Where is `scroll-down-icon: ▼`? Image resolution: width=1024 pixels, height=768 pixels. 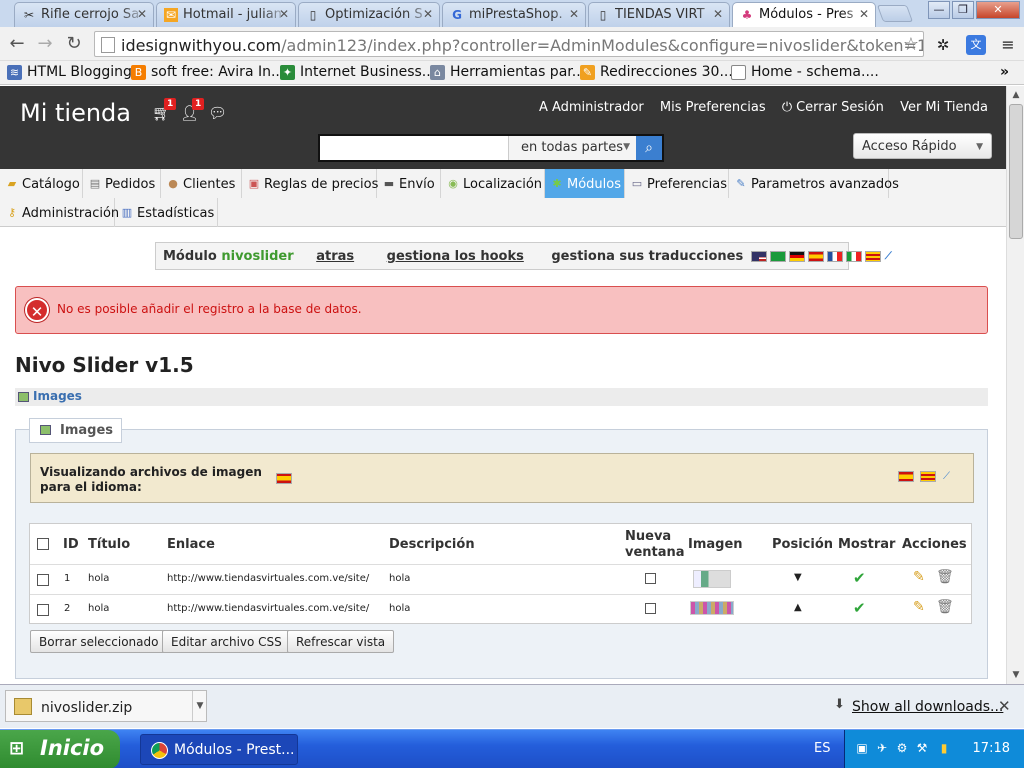 scroll-down-icon: ▼ is located at coordinates (1016, 675).